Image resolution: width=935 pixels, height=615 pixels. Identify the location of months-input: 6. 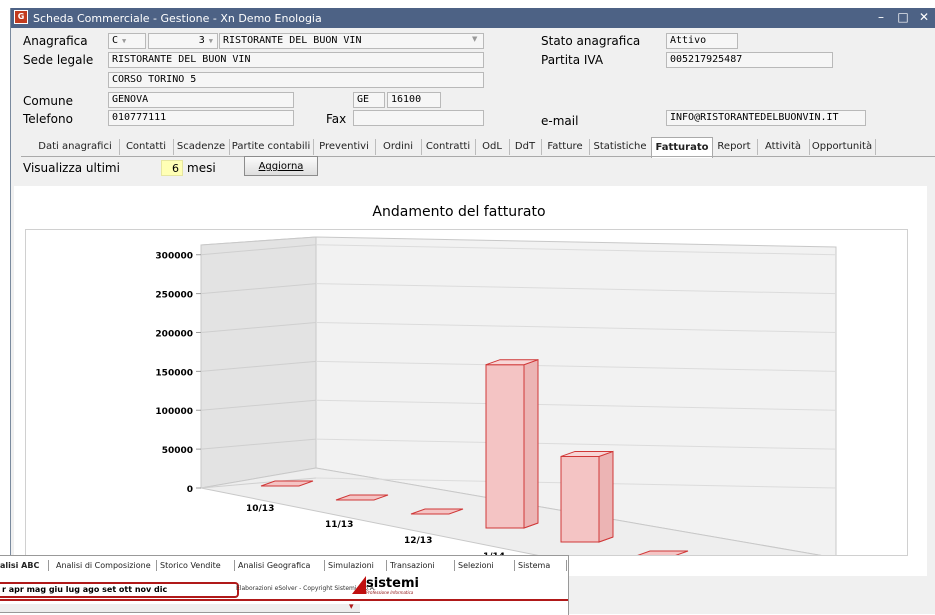
(172, 168).